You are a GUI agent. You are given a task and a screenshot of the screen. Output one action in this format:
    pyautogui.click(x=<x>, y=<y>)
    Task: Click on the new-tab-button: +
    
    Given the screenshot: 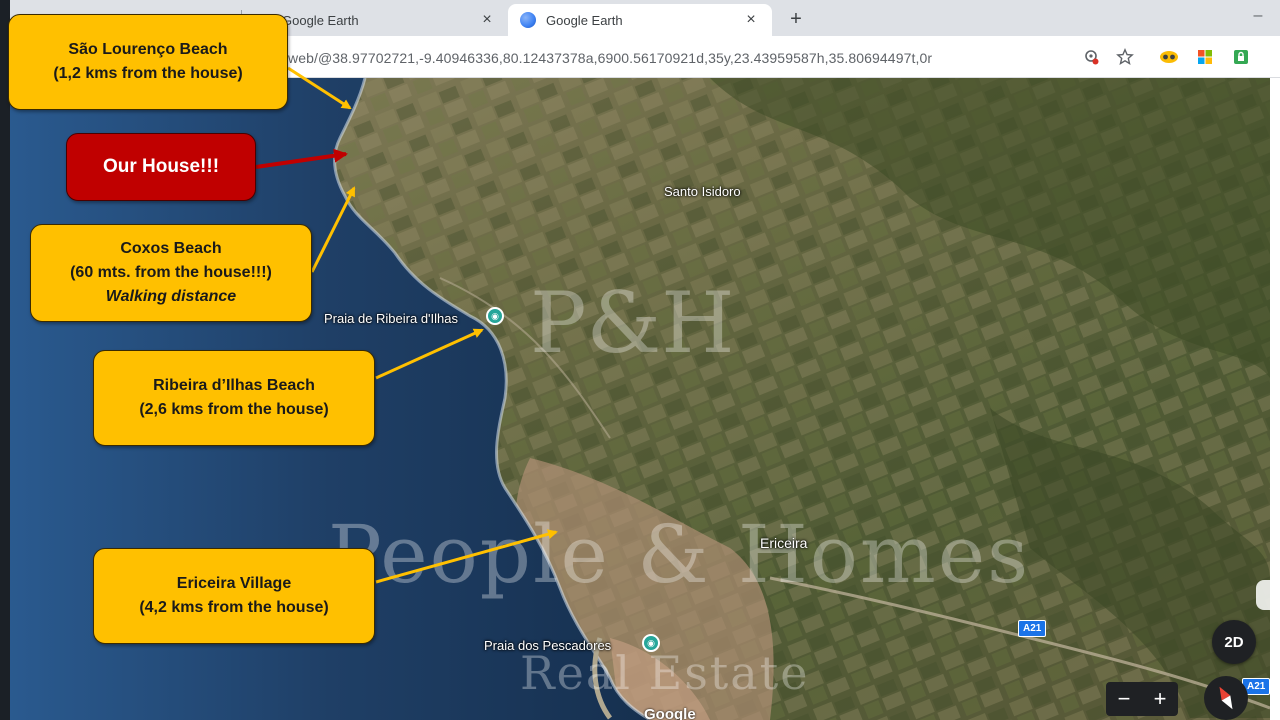 What is the action you would take?
    pyautogui.click(x=796, y=19)
    